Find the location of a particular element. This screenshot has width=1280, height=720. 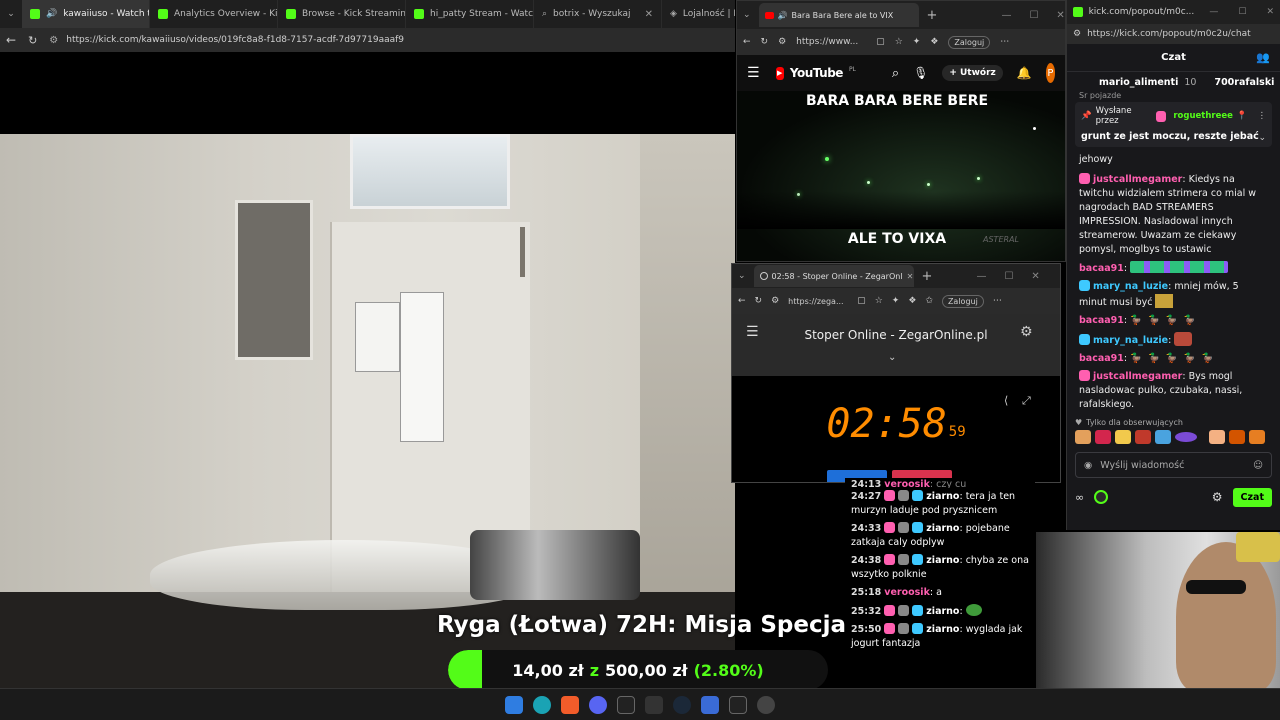

youtube-logo-icon: ▶ is located at coordinates (779, 73).